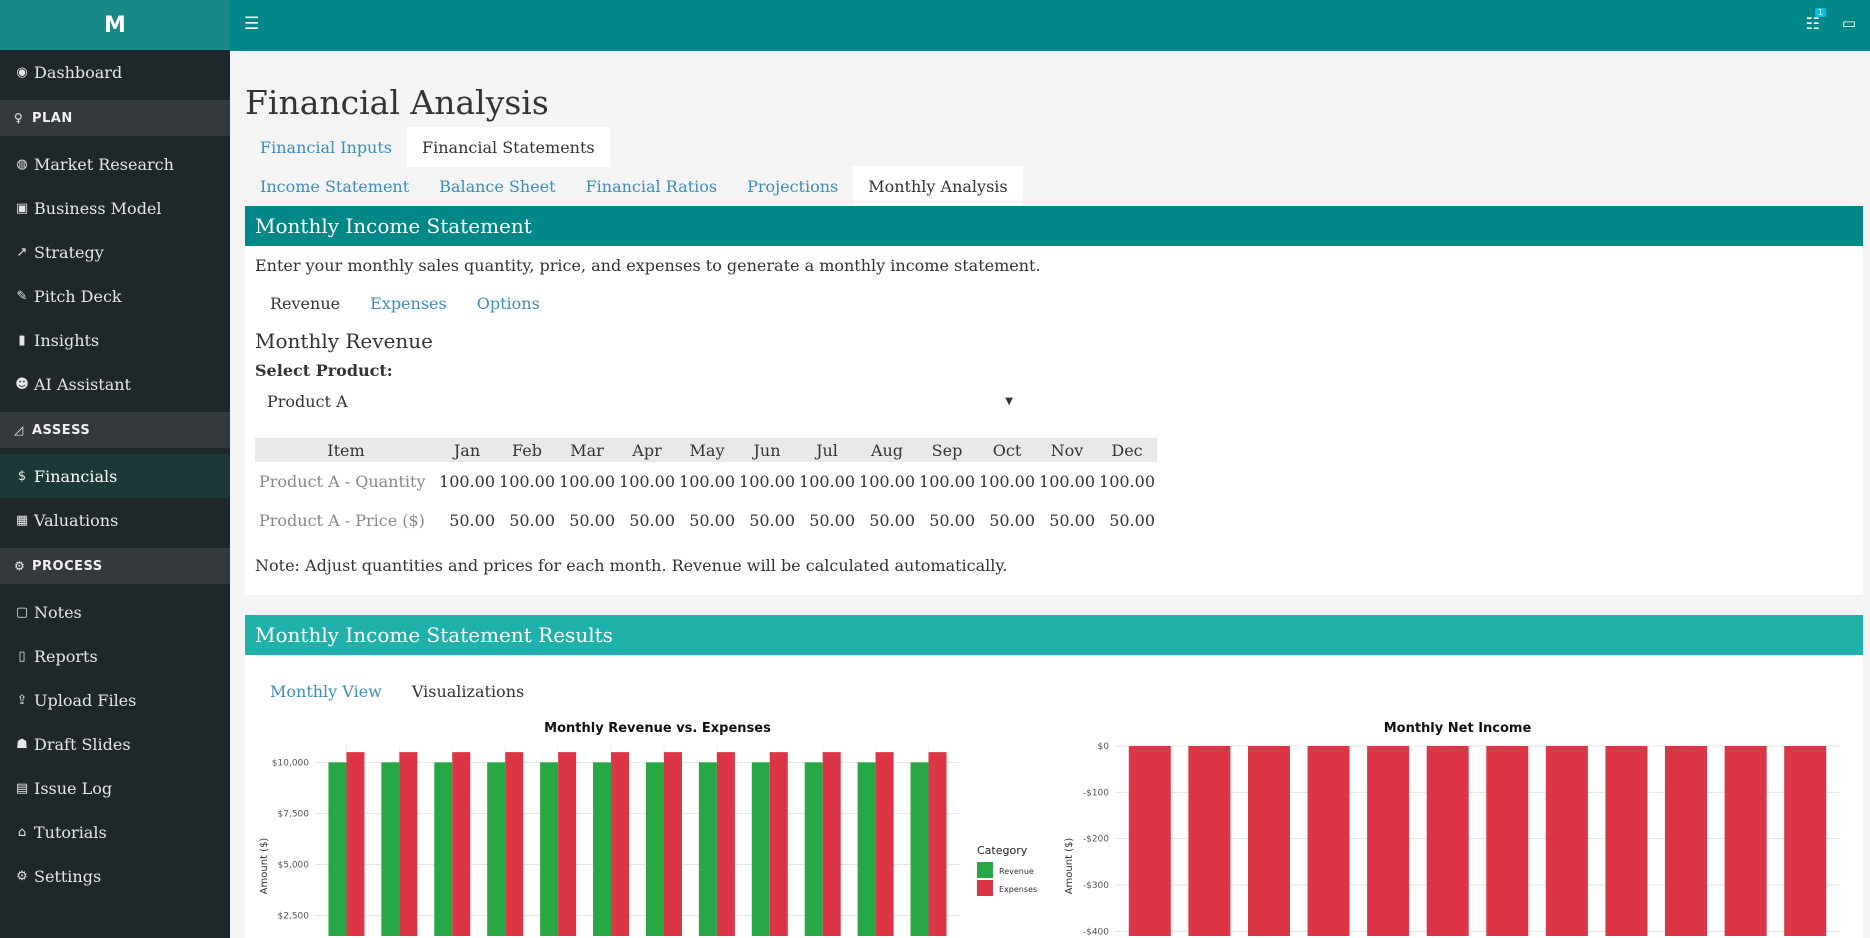 This screenshot has width=1870, height=938. I want to click on sidebar-item-dashboard: ◉ Dashboard, so click(115, 72).